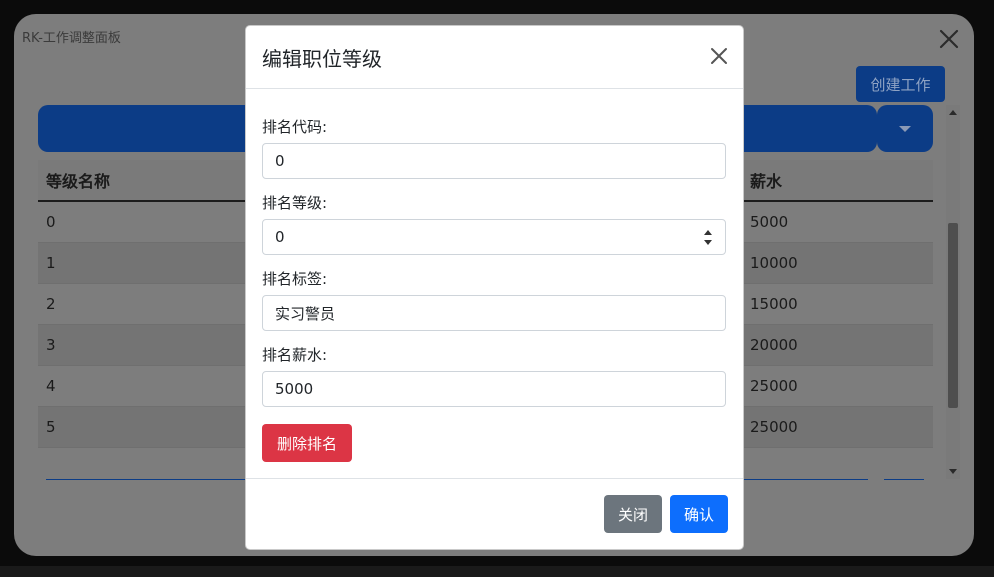  Describe the element at coordinates (774, 263) in the screenshot. I see `cell-salary: 10000` at that location.